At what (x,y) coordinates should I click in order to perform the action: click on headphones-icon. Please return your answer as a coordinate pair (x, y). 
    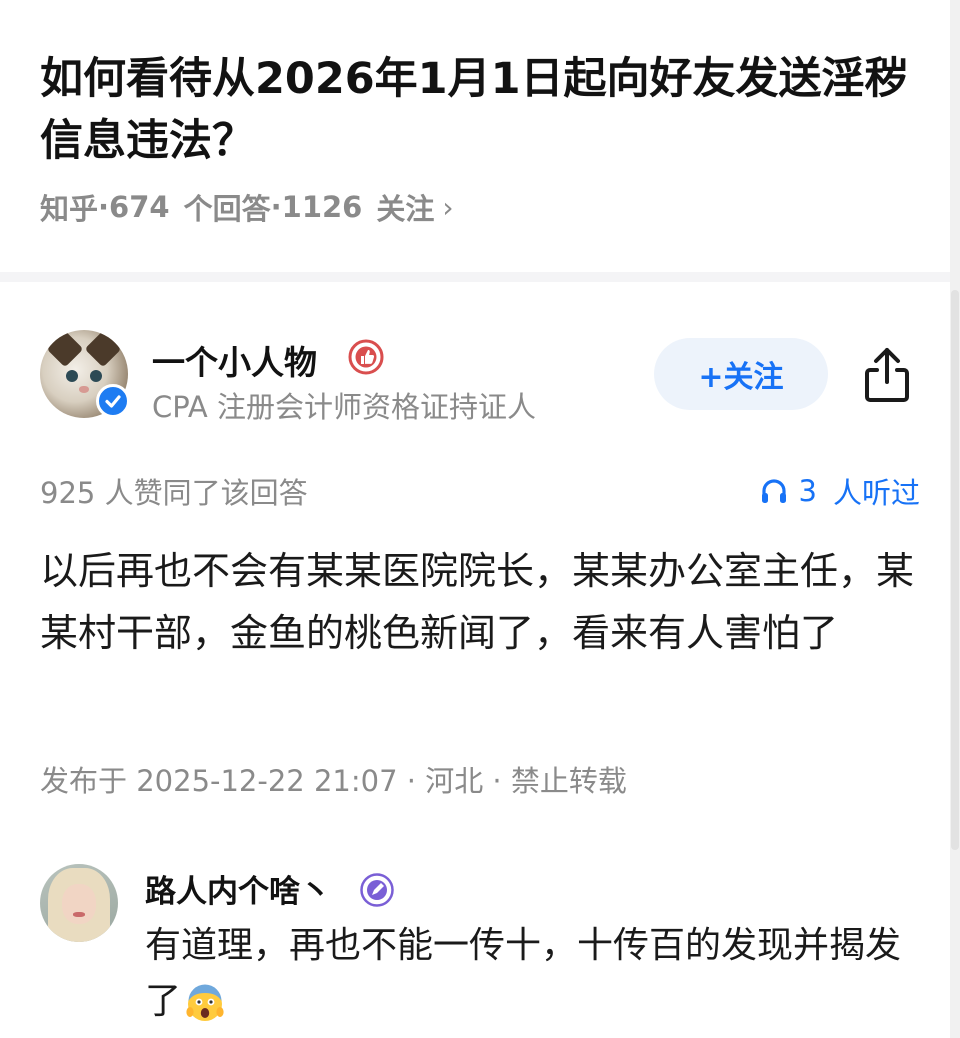
    Looking at the image, I should click on (773, 491).